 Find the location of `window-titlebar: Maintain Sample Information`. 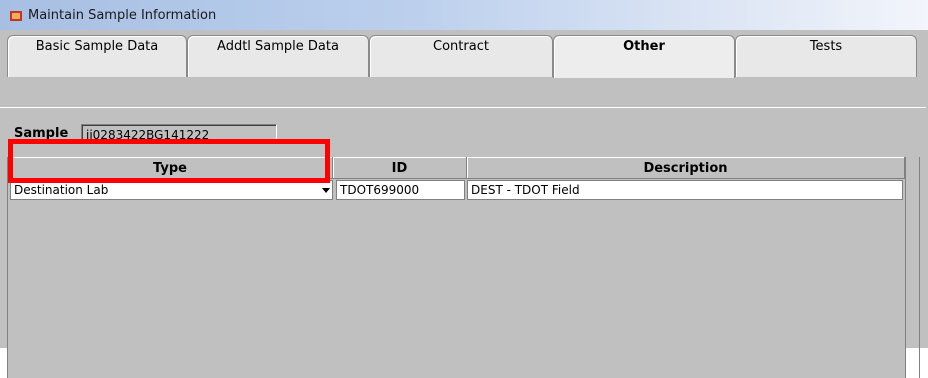

window-titlebar: Maintain Sample Information is located at coordinates (464, 15).